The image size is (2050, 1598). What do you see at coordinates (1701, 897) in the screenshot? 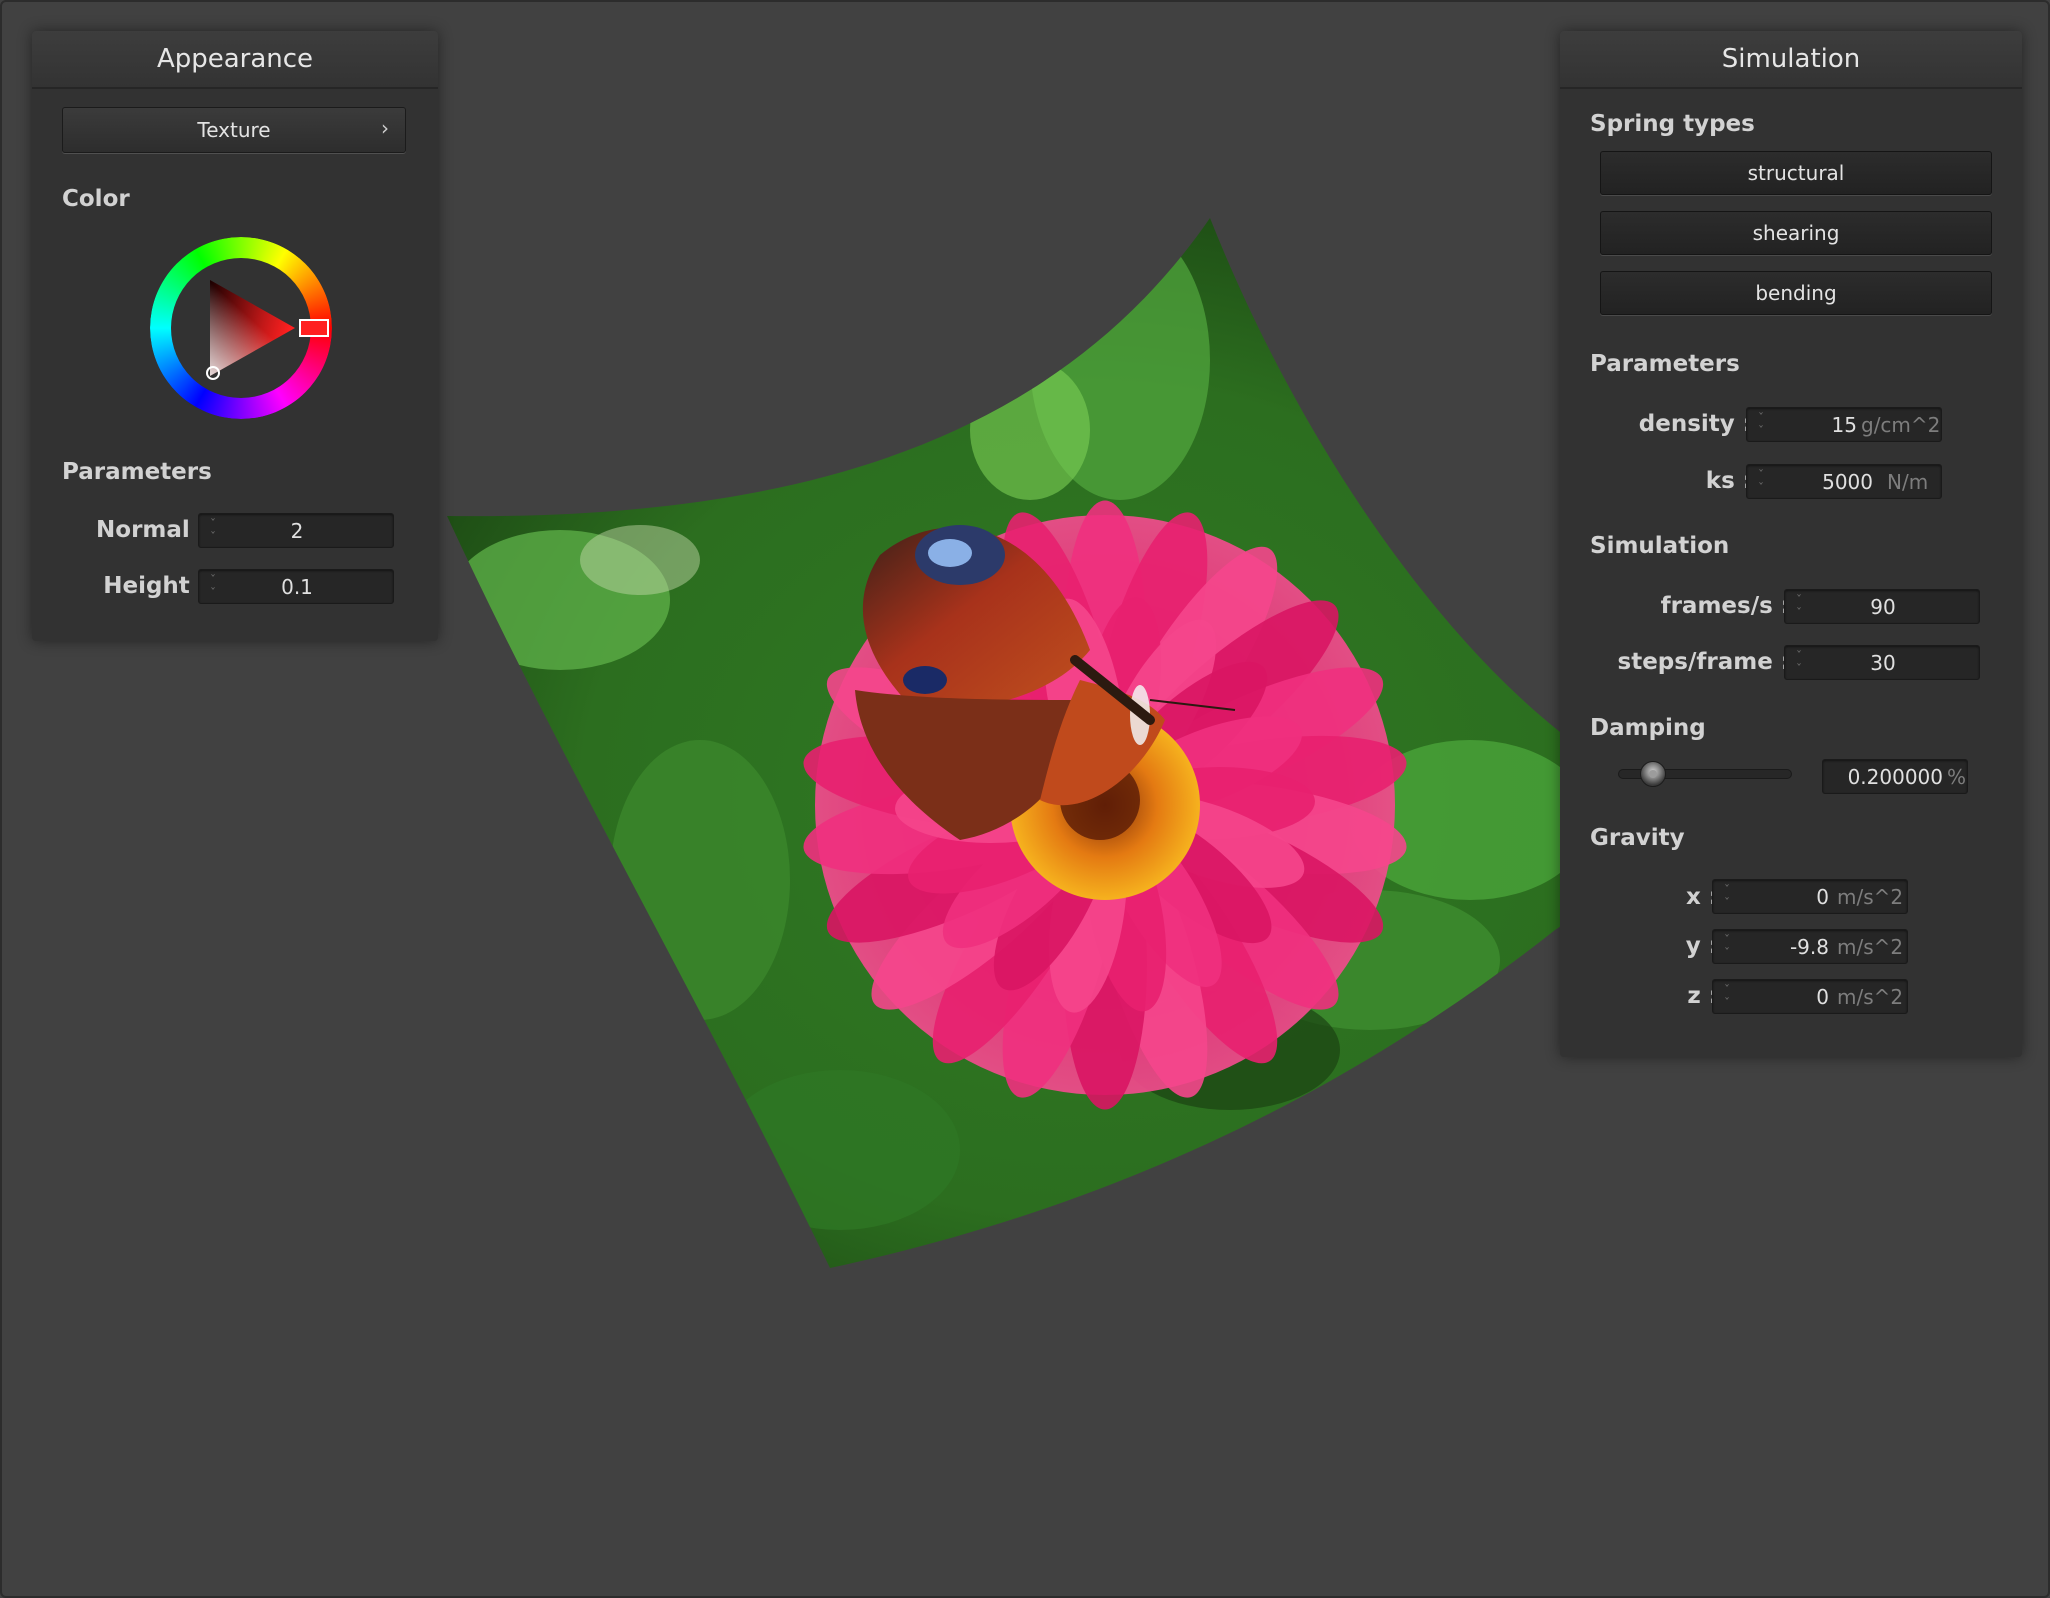
I see `gravity-x-label: x :` at bounding box center [1701, 897].